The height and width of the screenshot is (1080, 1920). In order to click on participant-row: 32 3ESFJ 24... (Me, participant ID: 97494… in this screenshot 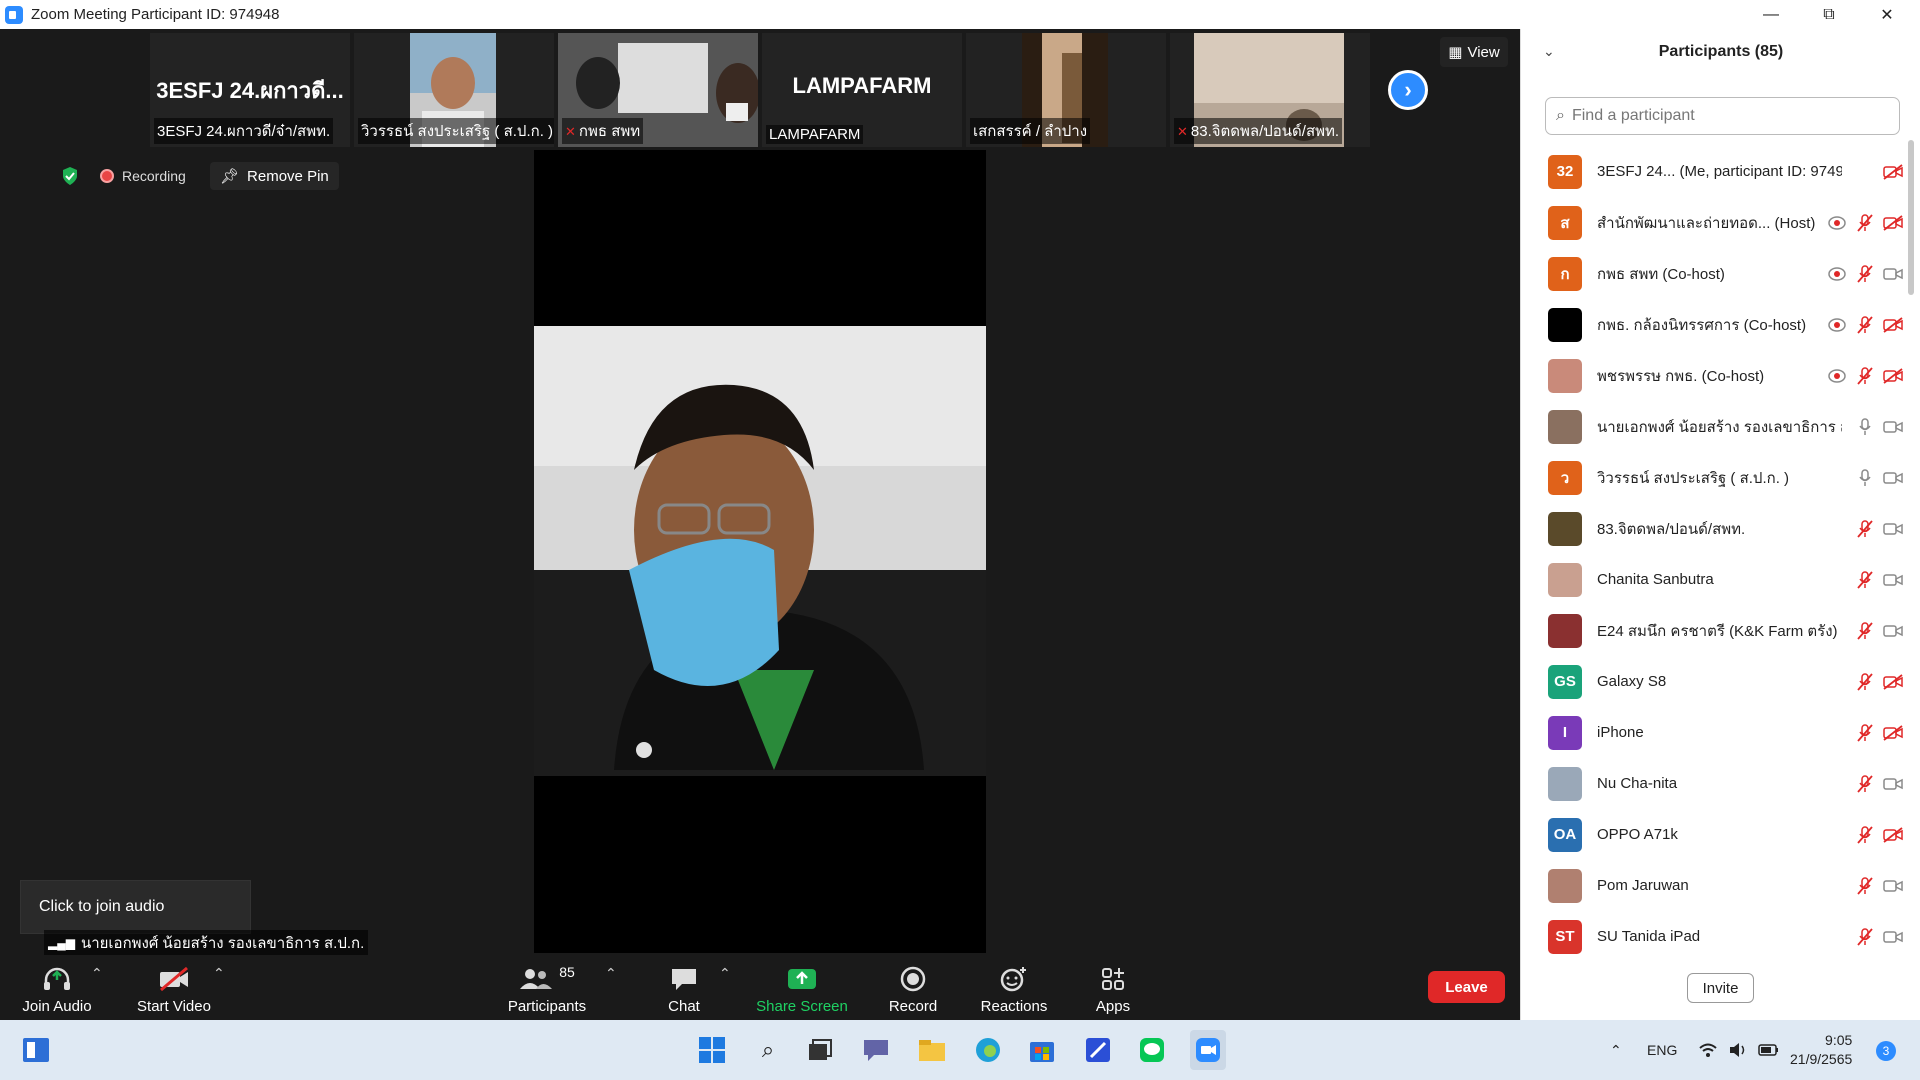, I will do `click(1716, 171)`.